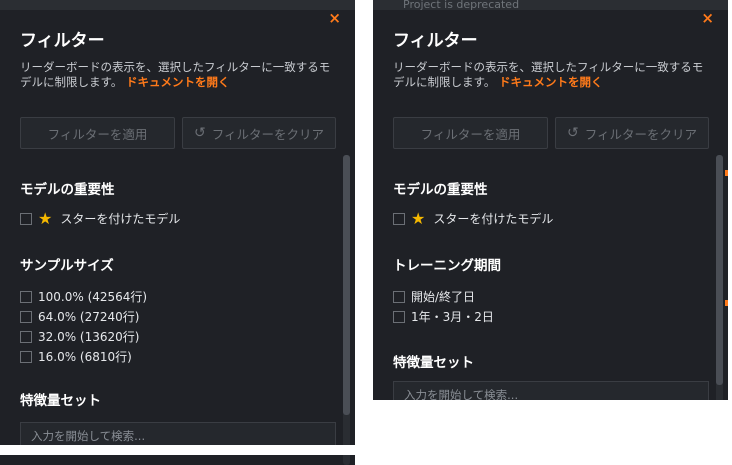 The height and width of the screenshot is (465, 732). I want to click on sample-size-option: 16.0% (6810行), so click(76, 356).